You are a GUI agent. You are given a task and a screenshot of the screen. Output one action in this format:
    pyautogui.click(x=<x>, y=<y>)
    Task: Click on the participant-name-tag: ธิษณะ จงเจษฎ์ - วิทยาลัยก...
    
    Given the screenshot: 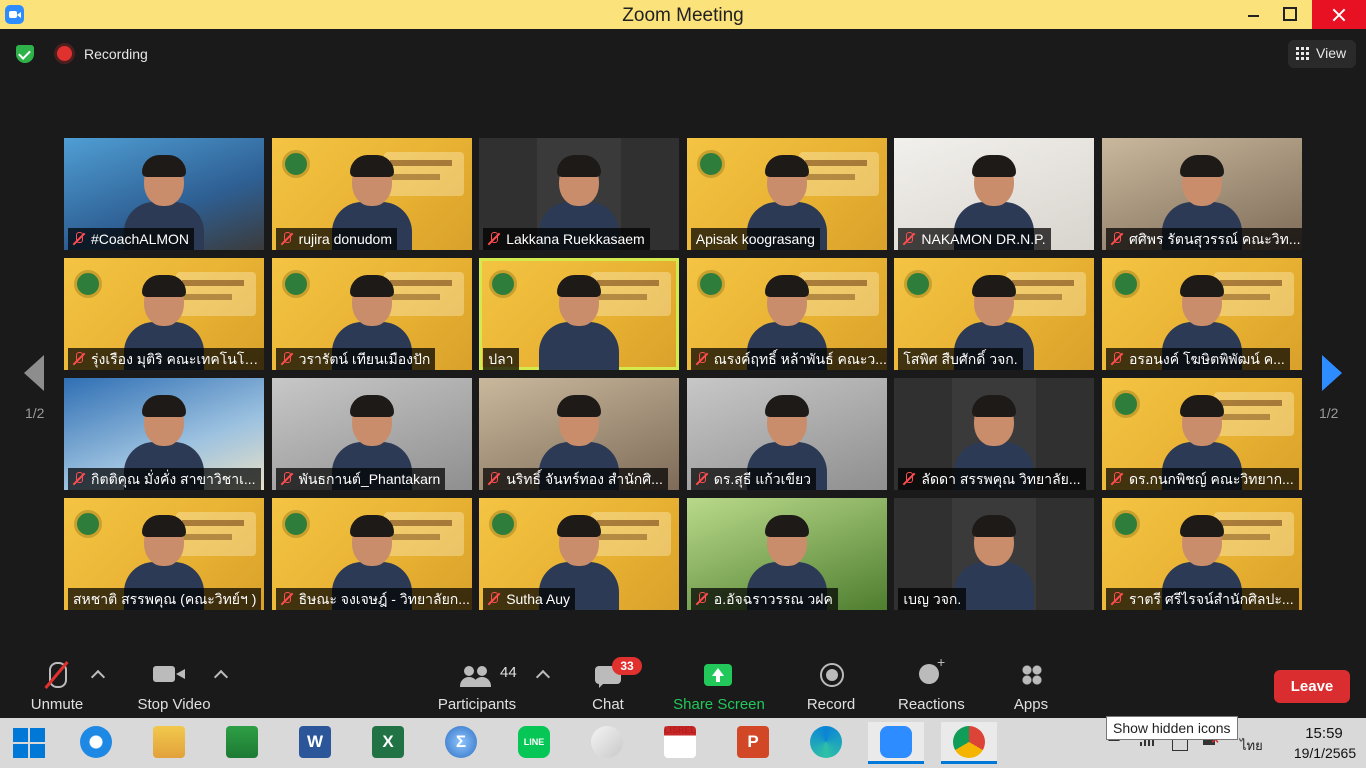 What is the action you would take?
    pyautogui.click(x=373, y=599)
    